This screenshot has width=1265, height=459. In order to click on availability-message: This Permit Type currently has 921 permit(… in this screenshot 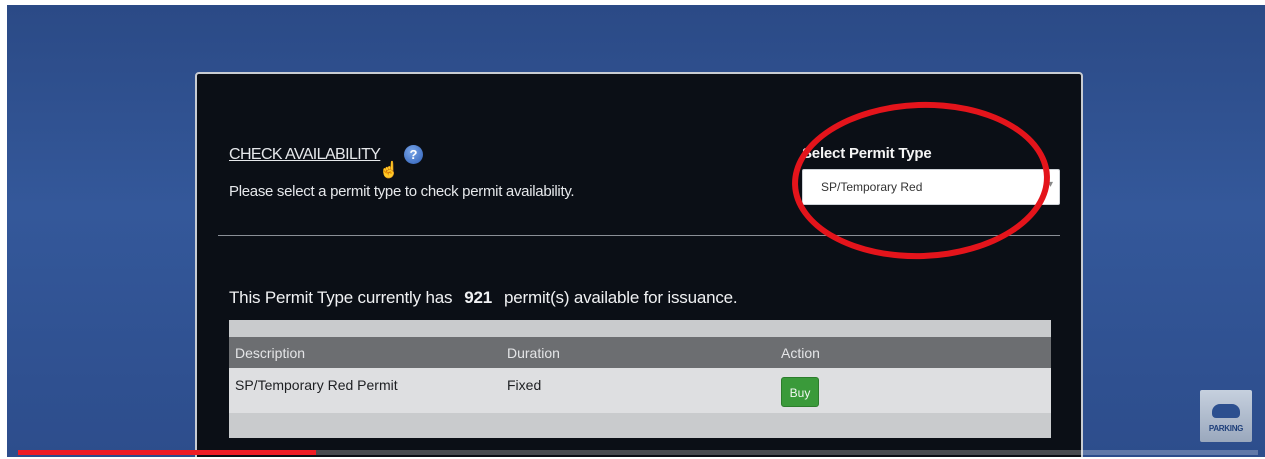, I will do `click(483, 298)`.